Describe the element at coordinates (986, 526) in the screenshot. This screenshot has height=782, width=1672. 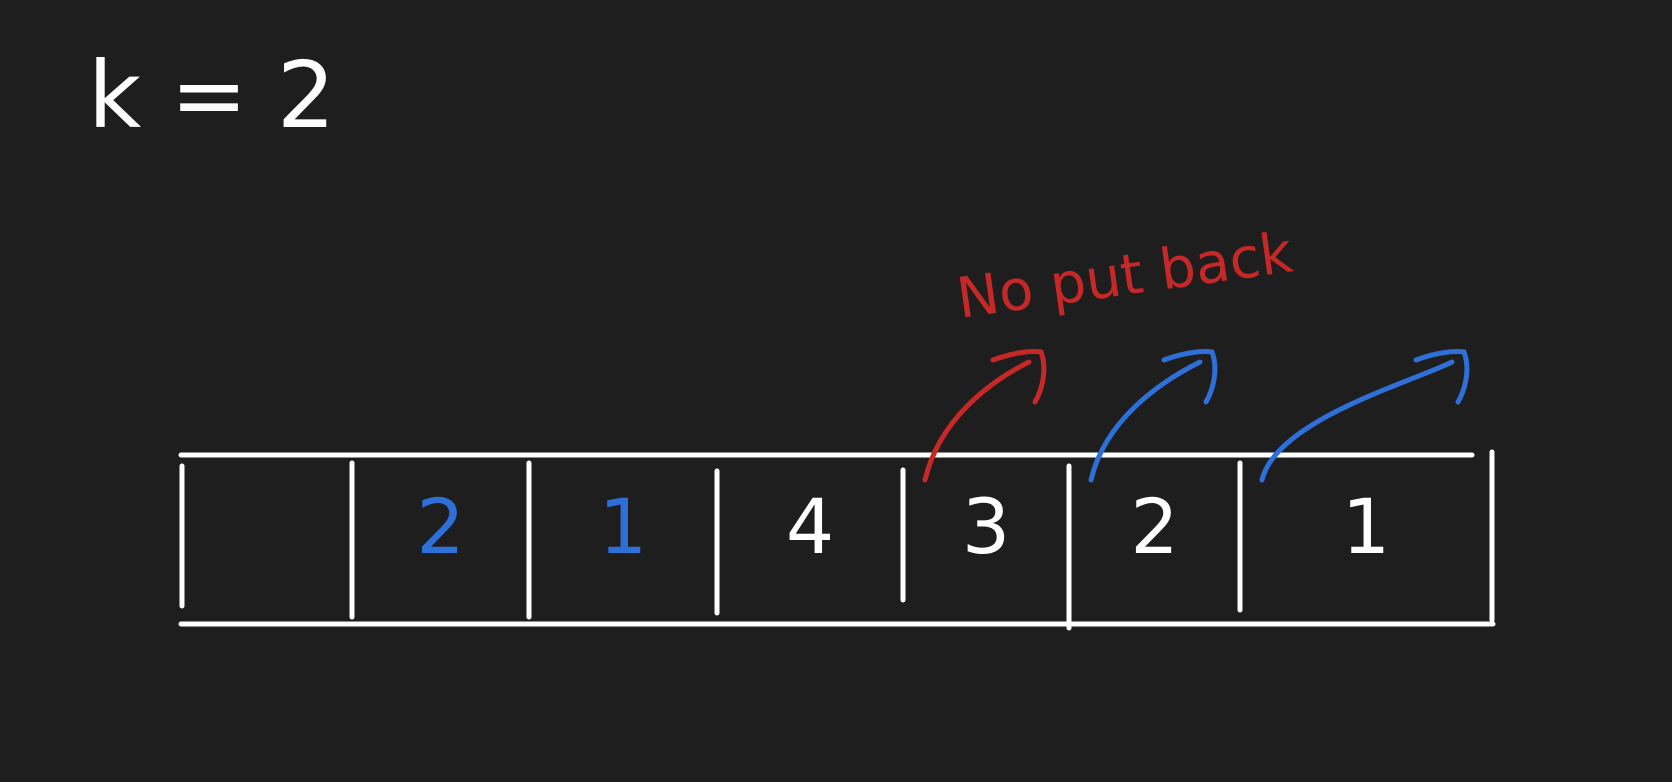
I see `array-cell-value: 3` at that location.